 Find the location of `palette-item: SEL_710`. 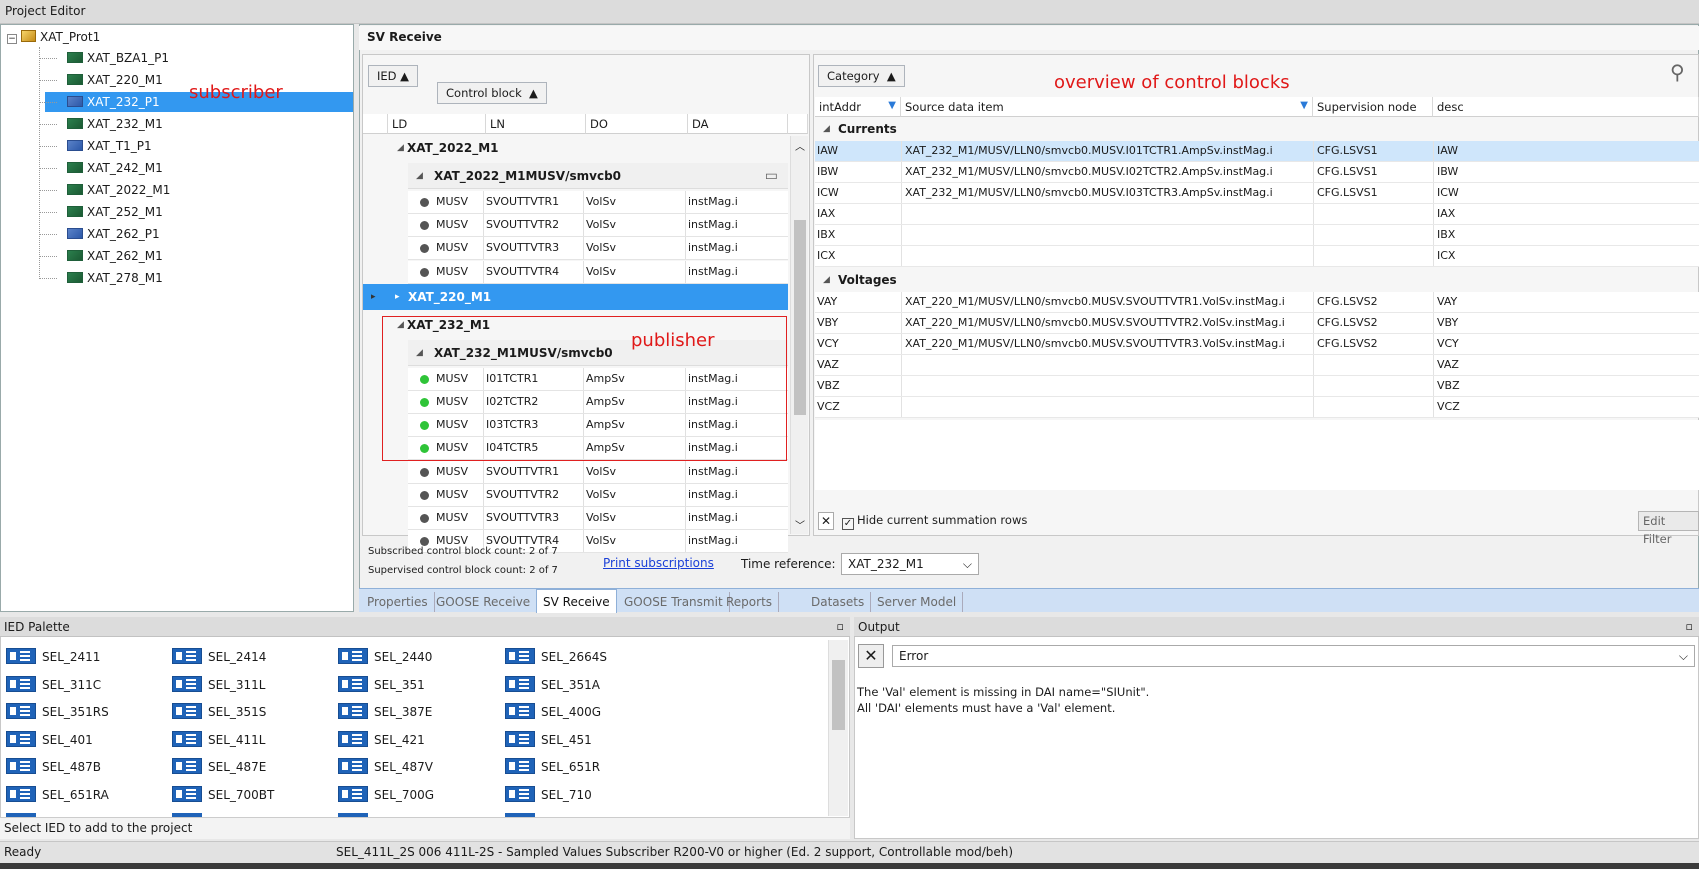

palette-item: SEL_710 is located at coordinates (548, 795).